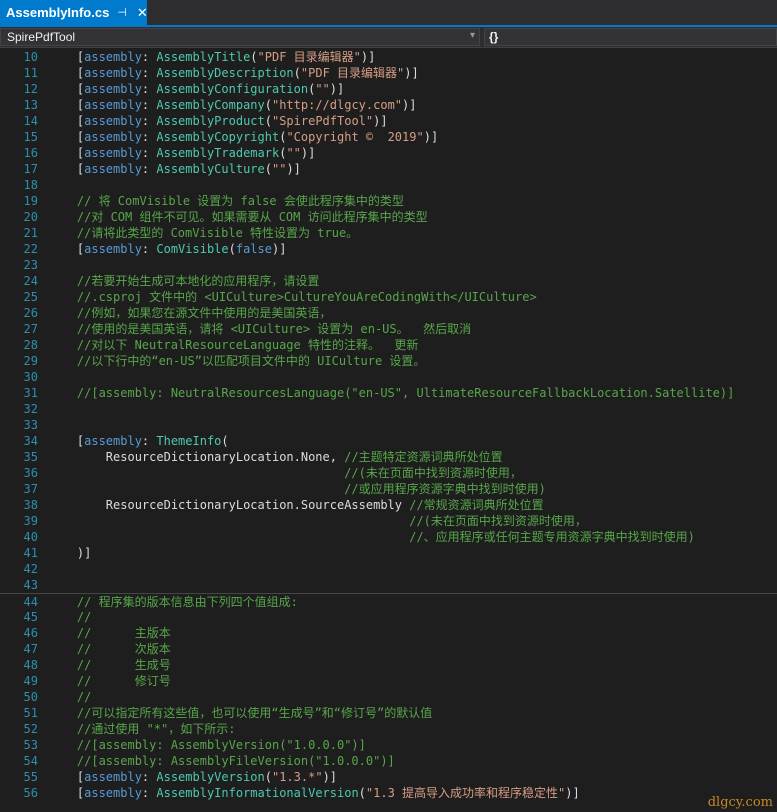  What do you see at coordinates (388, 729) in the screenshot?
I see `code-line: 52 //通过使用 "*"，如下所示:` at bounding box center [388, 729].